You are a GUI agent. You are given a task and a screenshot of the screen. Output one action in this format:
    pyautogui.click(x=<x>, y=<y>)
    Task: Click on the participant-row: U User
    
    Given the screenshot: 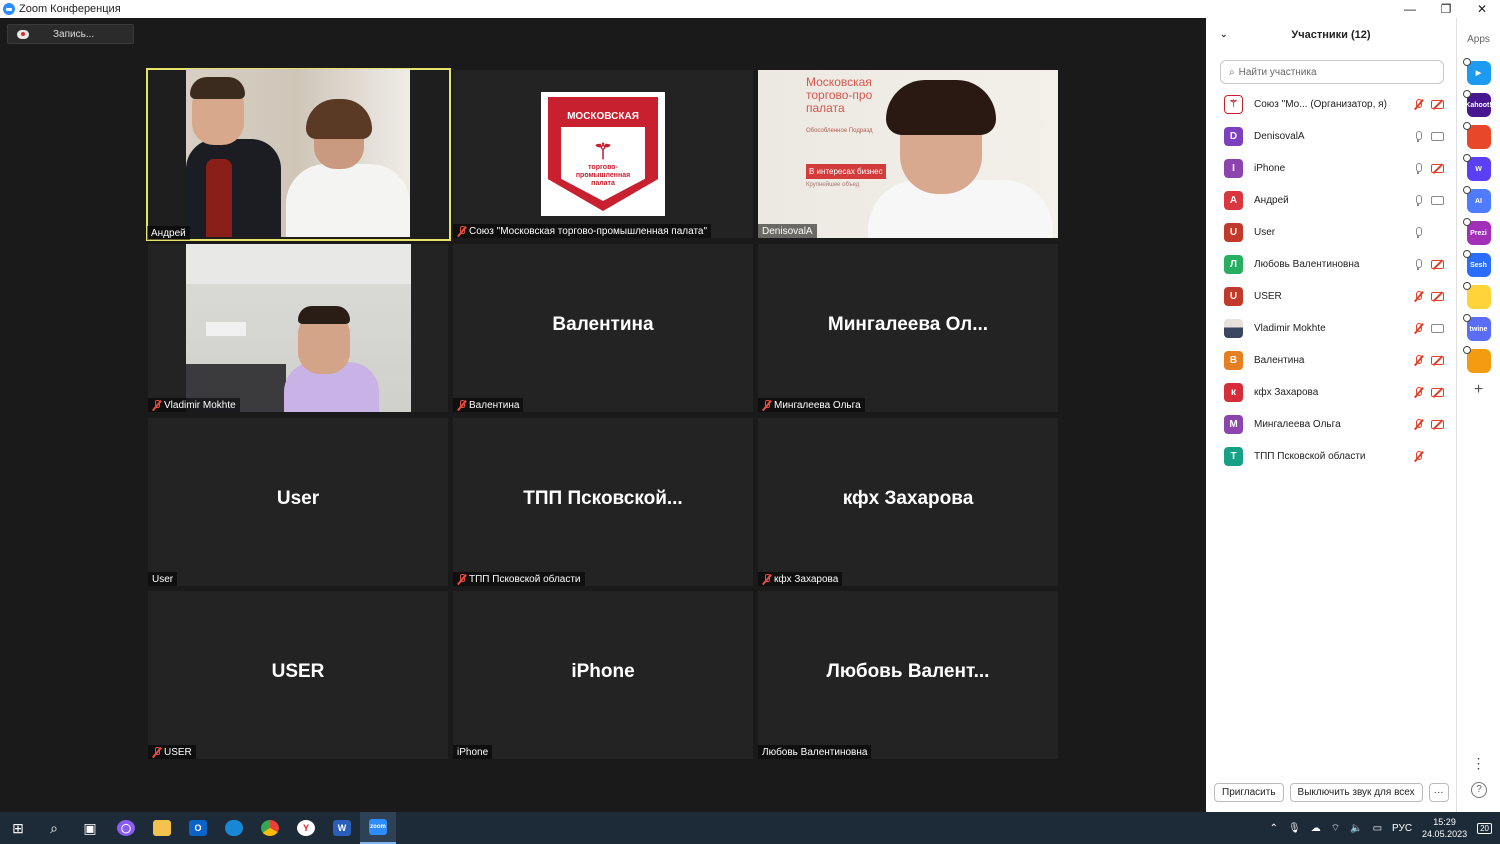 What is the action you would take?
    pyautogui.click(x=1331, y=232)
    